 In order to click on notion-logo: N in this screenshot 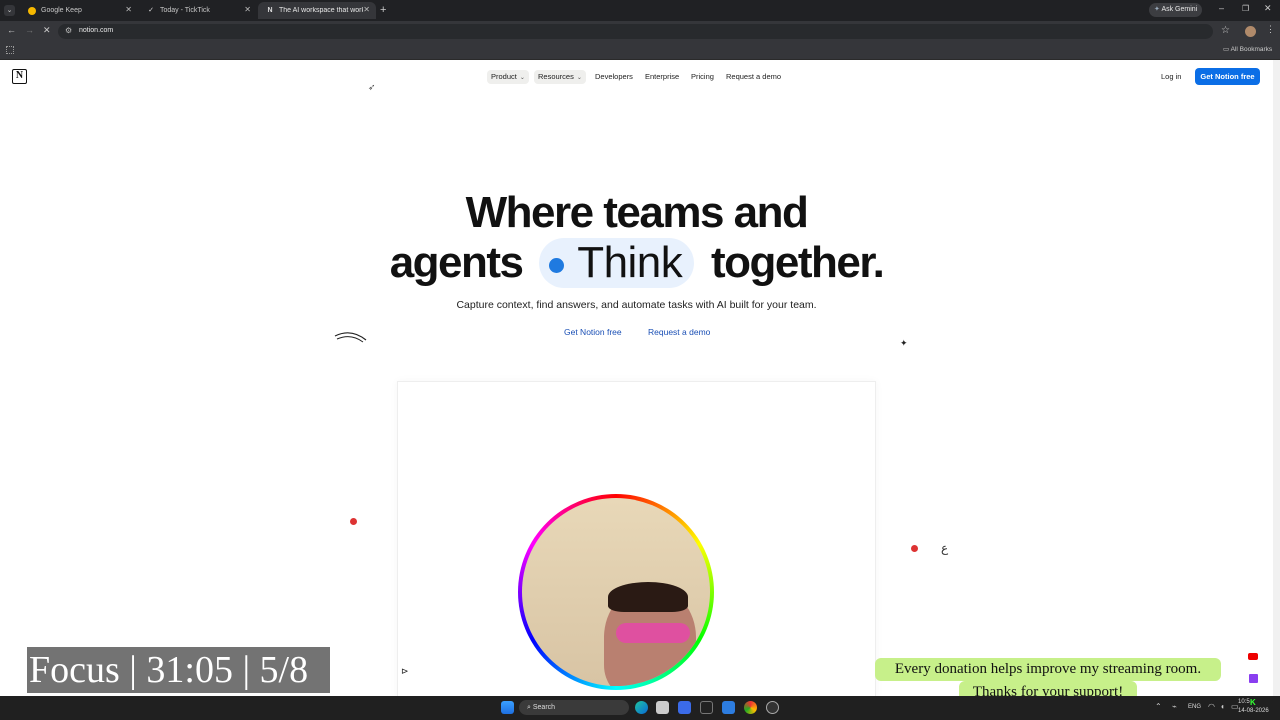, I will do `click(19, 76)`.